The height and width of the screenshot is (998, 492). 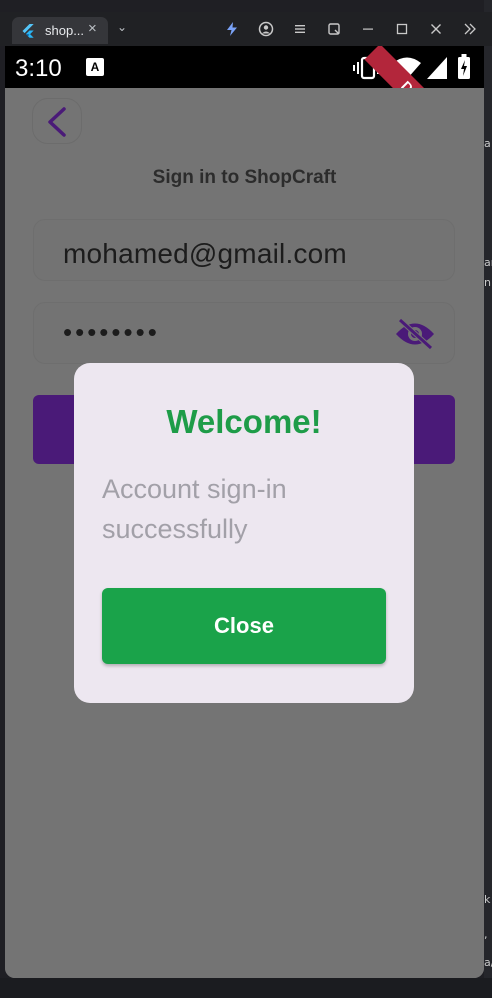 I want to click on host-text-fragment: a, so click(x=487, y=143).